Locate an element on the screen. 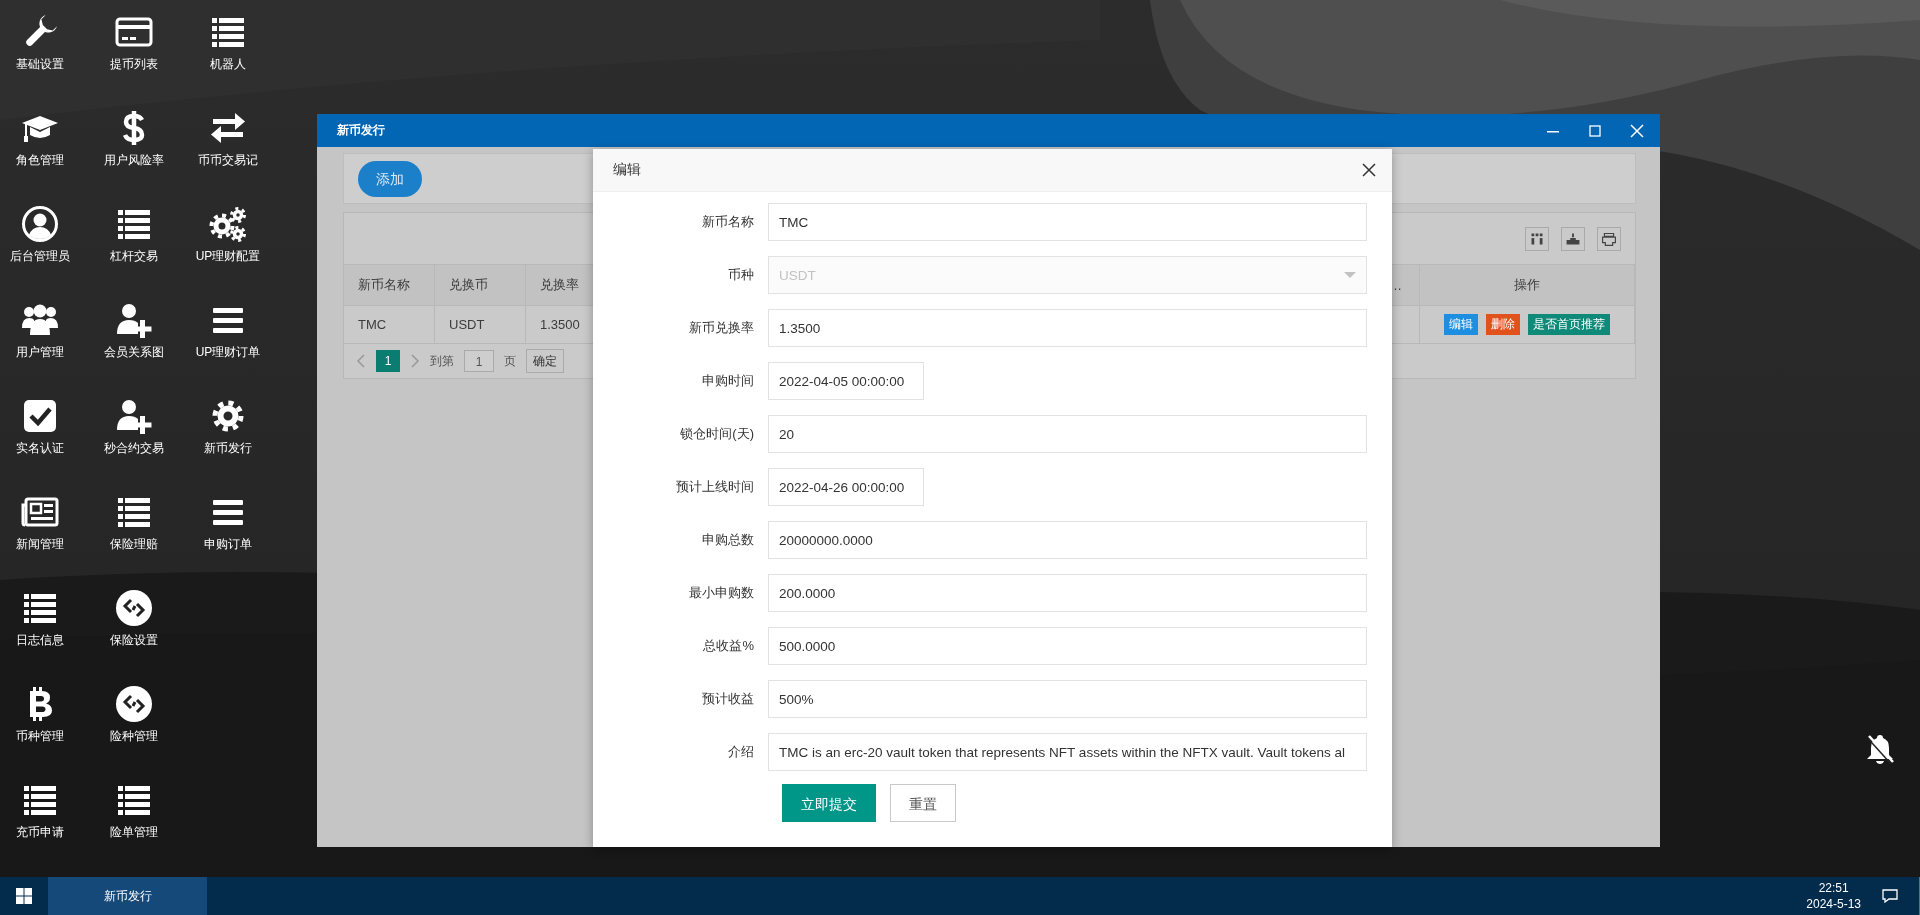 The width and height of the screenshot is (1920, 915). field-label: 预计上线时间 is located at coordinates (714, 487).